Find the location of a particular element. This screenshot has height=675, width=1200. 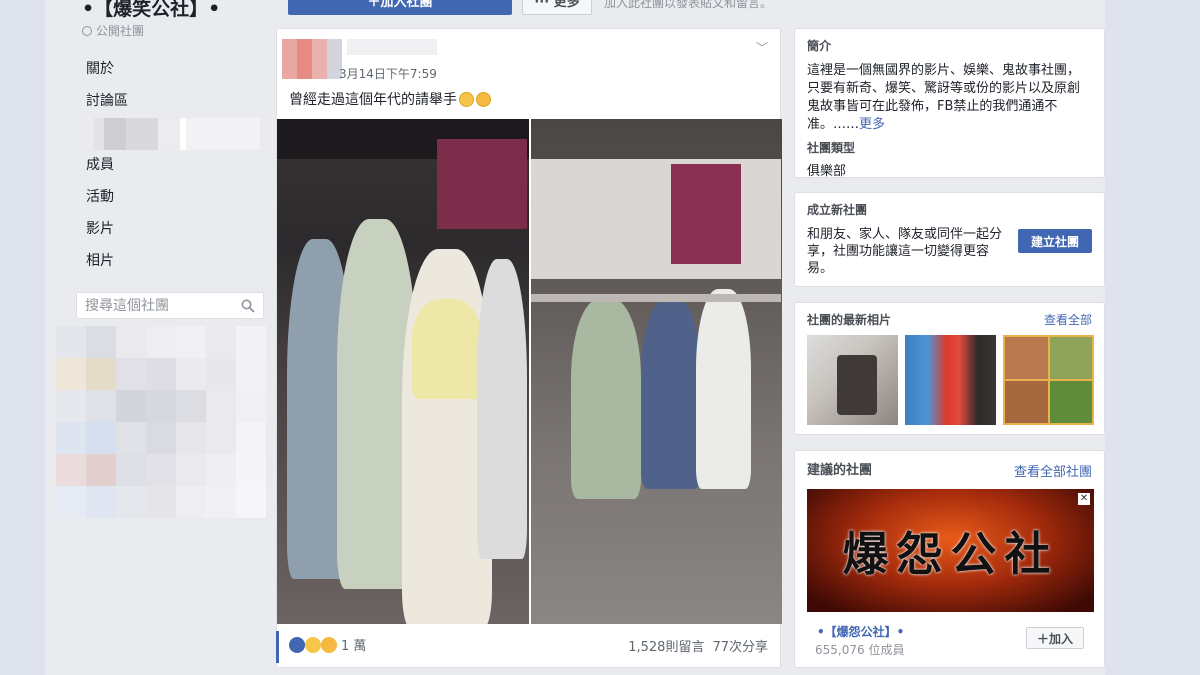

create-group-button: 建立社團 is located at coordinates (1055, 241).